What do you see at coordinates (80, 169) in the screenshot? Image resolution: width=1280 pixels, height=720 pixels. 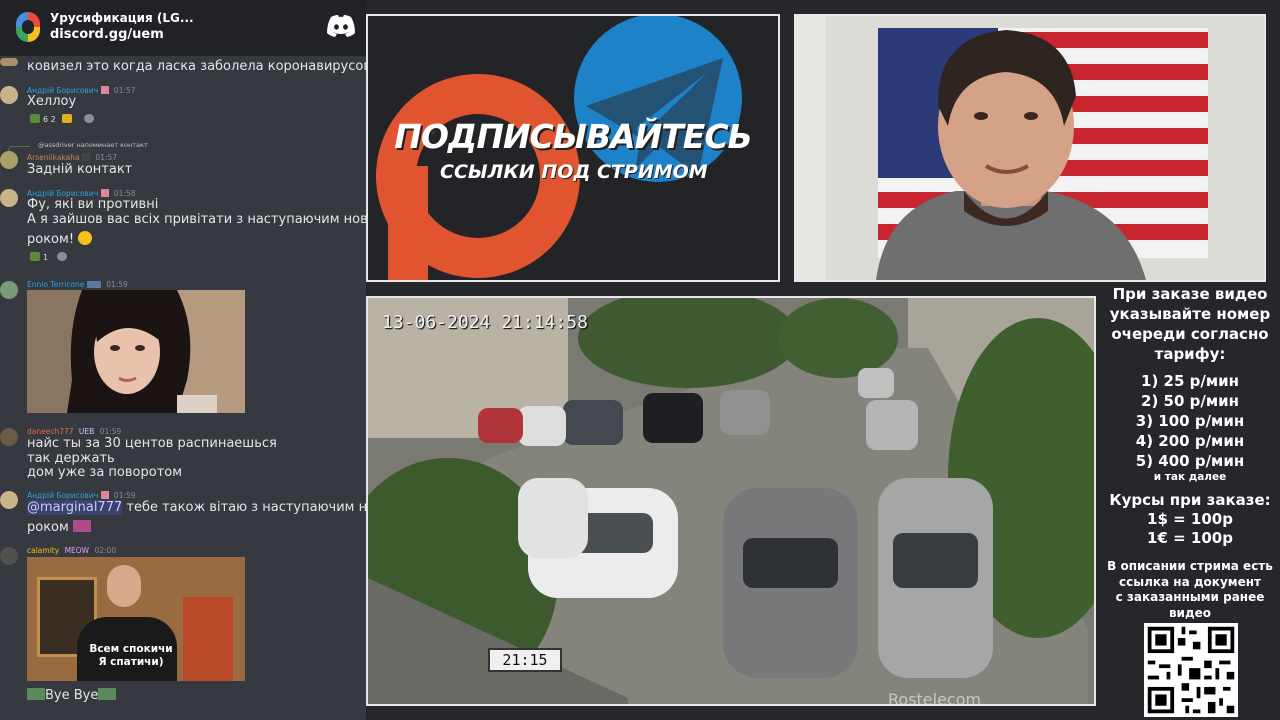 I see `message-text: Задній контакт` at bounding box center [80, 169].